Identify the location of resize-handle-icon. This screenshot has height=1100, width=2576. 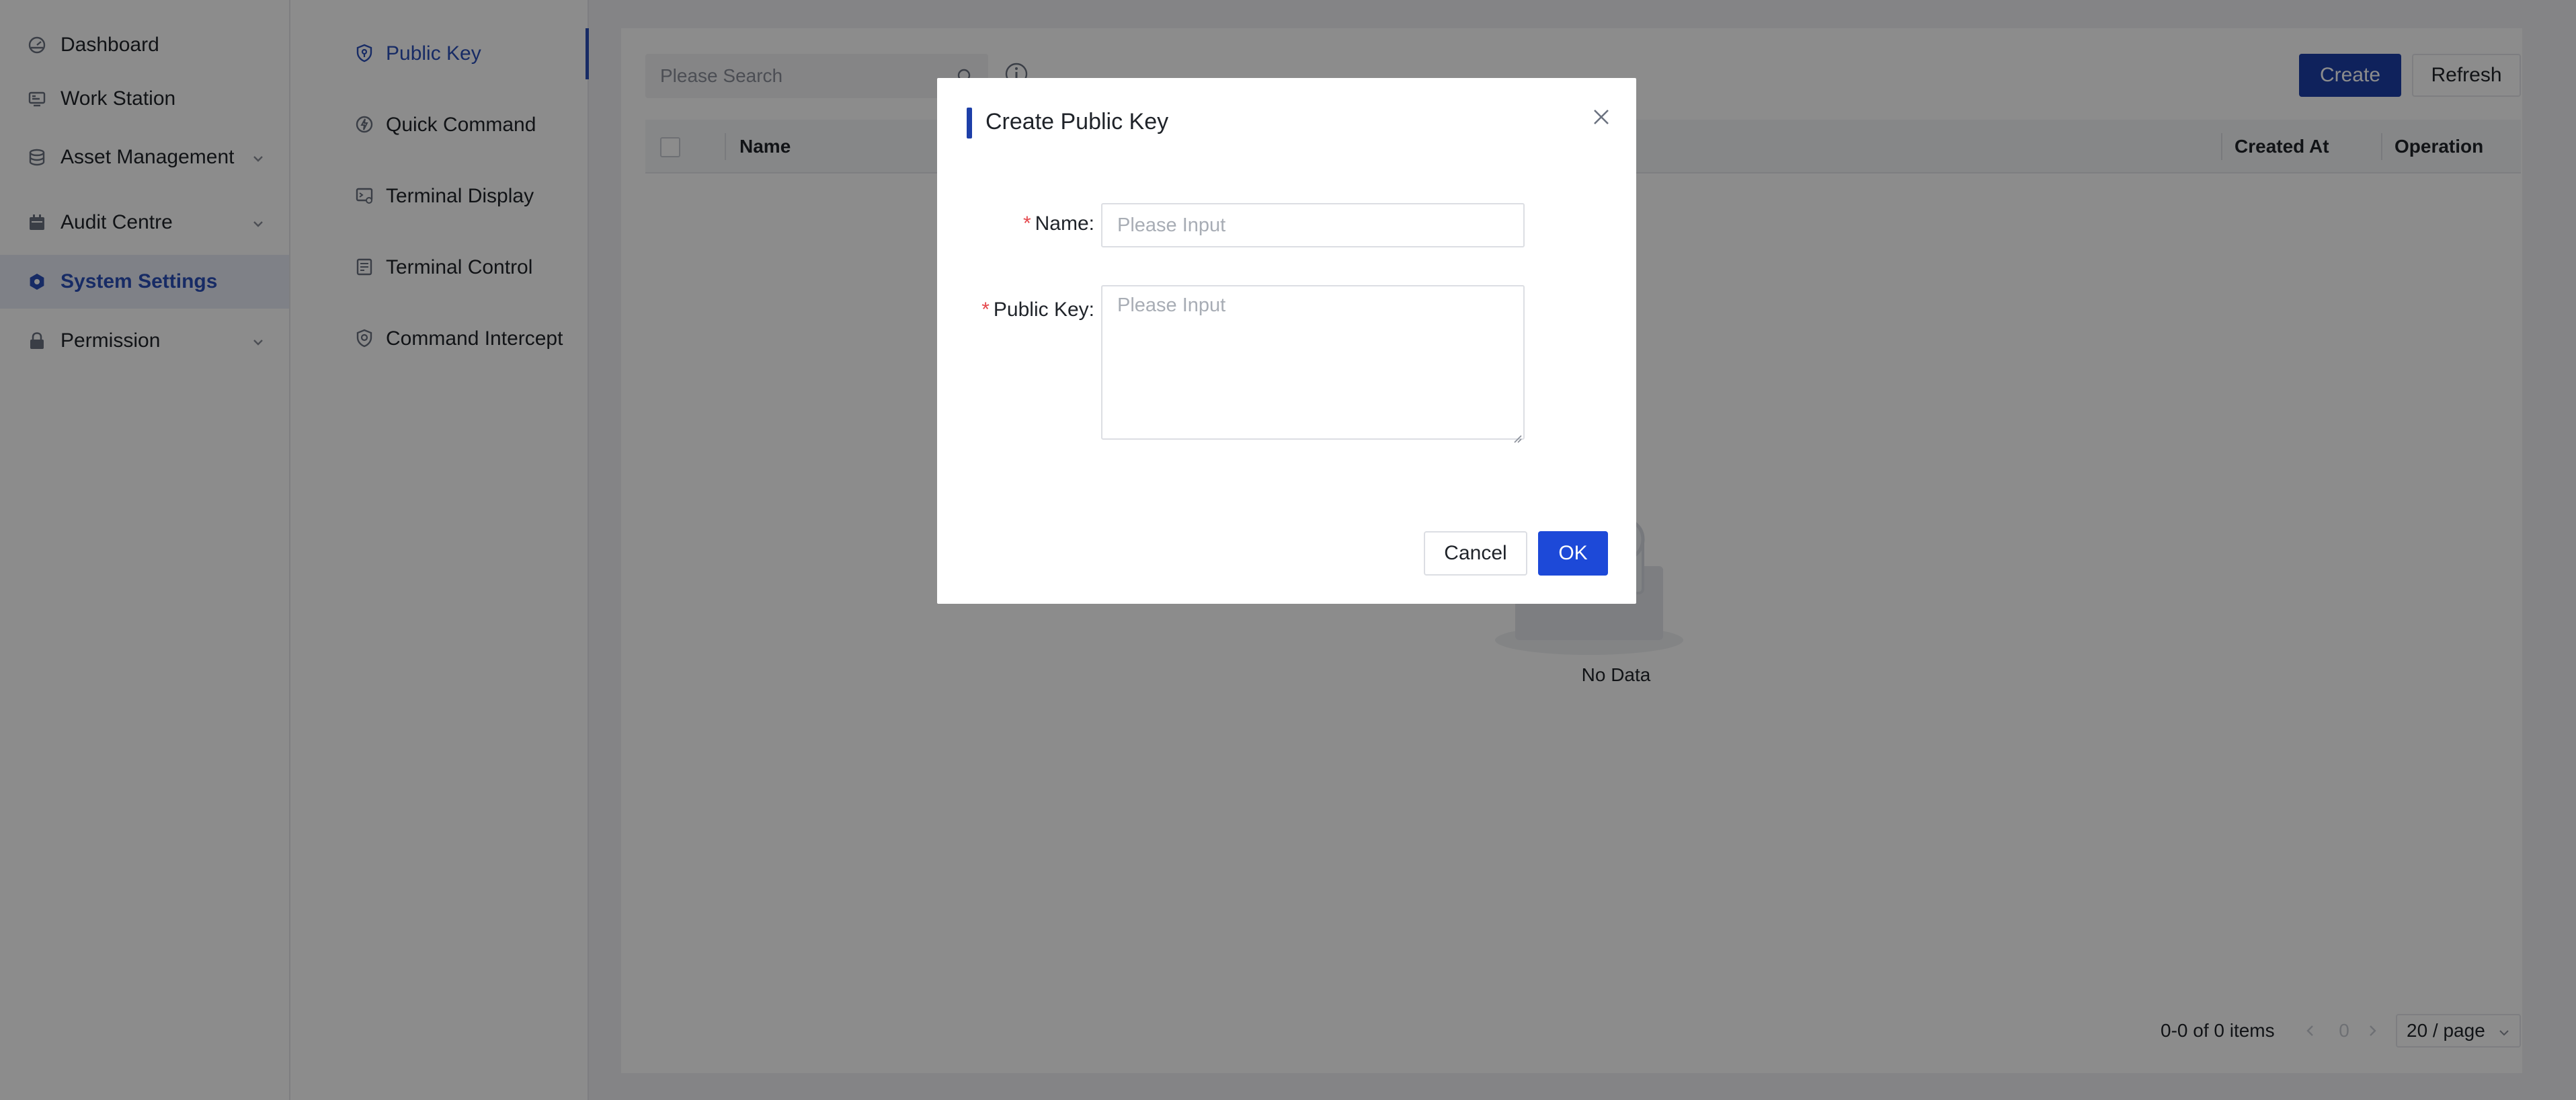
(1516, 435).